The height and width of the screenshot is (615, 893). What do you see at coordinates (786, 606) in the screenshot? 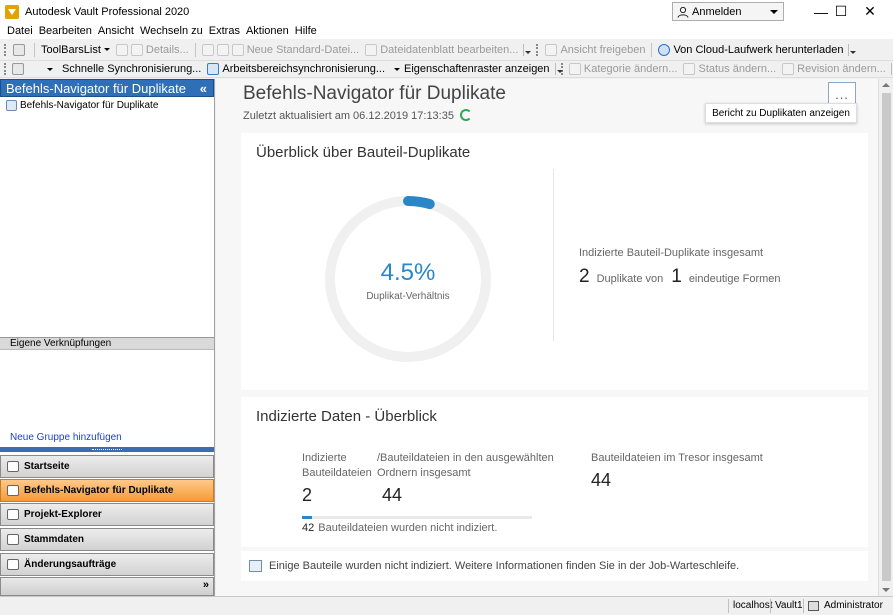
I see `status-vault: Vault1` at bounding box center [786, 606].